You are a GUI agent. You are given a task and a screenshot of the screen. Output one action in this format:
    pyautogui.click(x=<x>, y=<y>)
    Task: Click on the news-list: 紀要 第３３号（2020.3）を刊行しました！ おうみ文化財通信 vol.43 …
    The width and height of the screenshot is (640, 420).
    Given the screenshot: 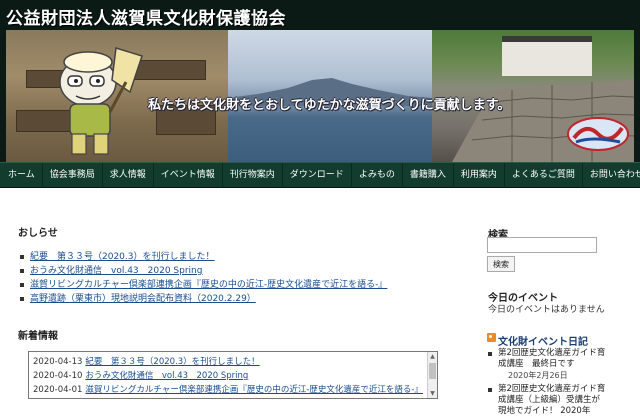 What is the action you would take?
    pyautogui.click(x=235, y=278)
    